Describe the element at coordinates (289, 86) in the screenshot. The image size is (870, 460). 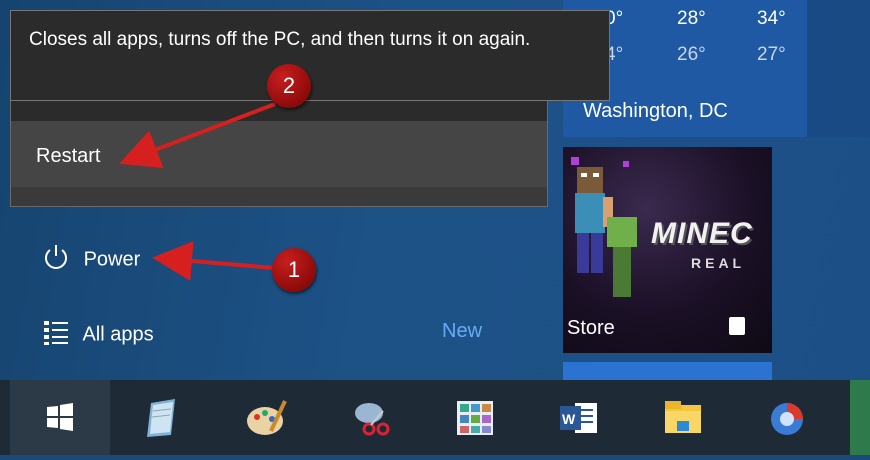
I see `step-2-badge: 2` at that location.